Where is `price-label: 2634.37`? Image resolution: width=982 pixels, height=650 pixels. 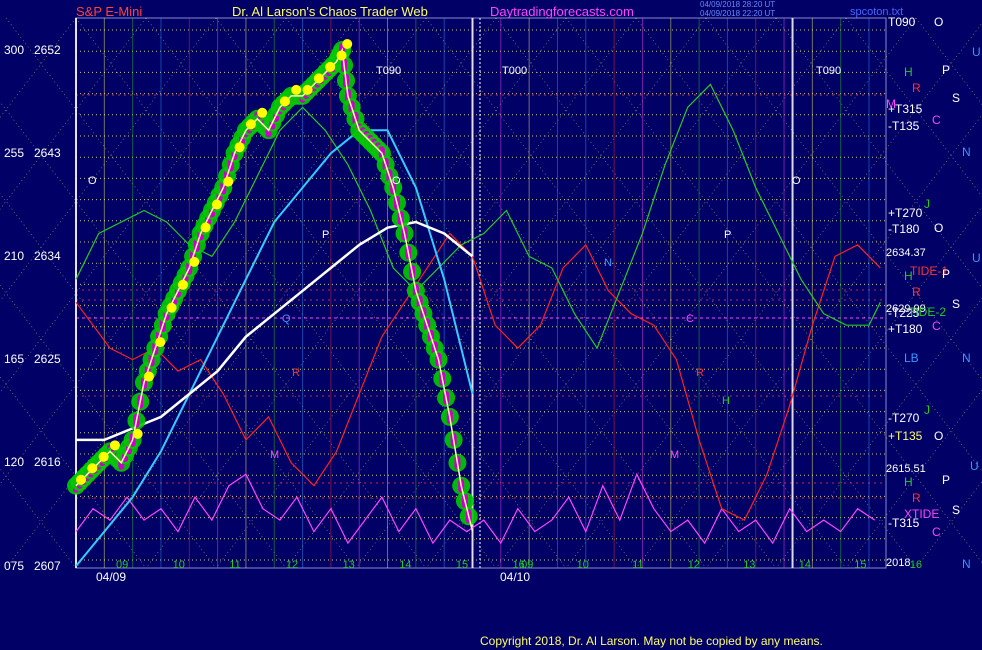 price-label: 2634.37 is located at coordinates (906, 253).